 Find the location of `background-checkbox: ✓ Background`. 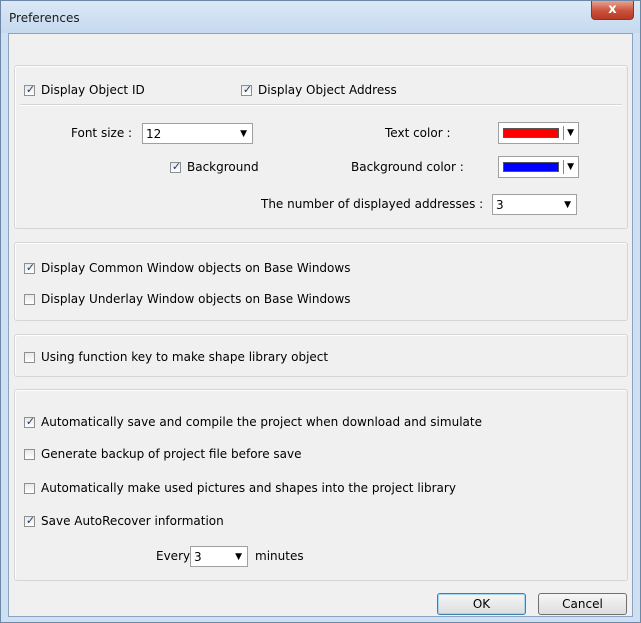

background-checkbox: ✓ Background is located at coordinates (214, 167).